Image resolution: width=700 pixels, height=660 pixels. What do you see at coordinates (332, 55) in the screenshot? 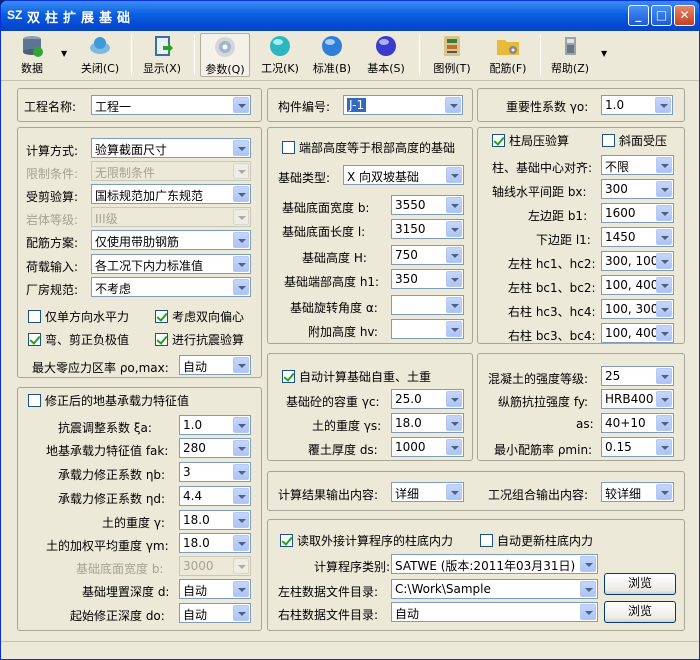
I see `standard-button: 标准(B)` at bounding box center [332, 55].